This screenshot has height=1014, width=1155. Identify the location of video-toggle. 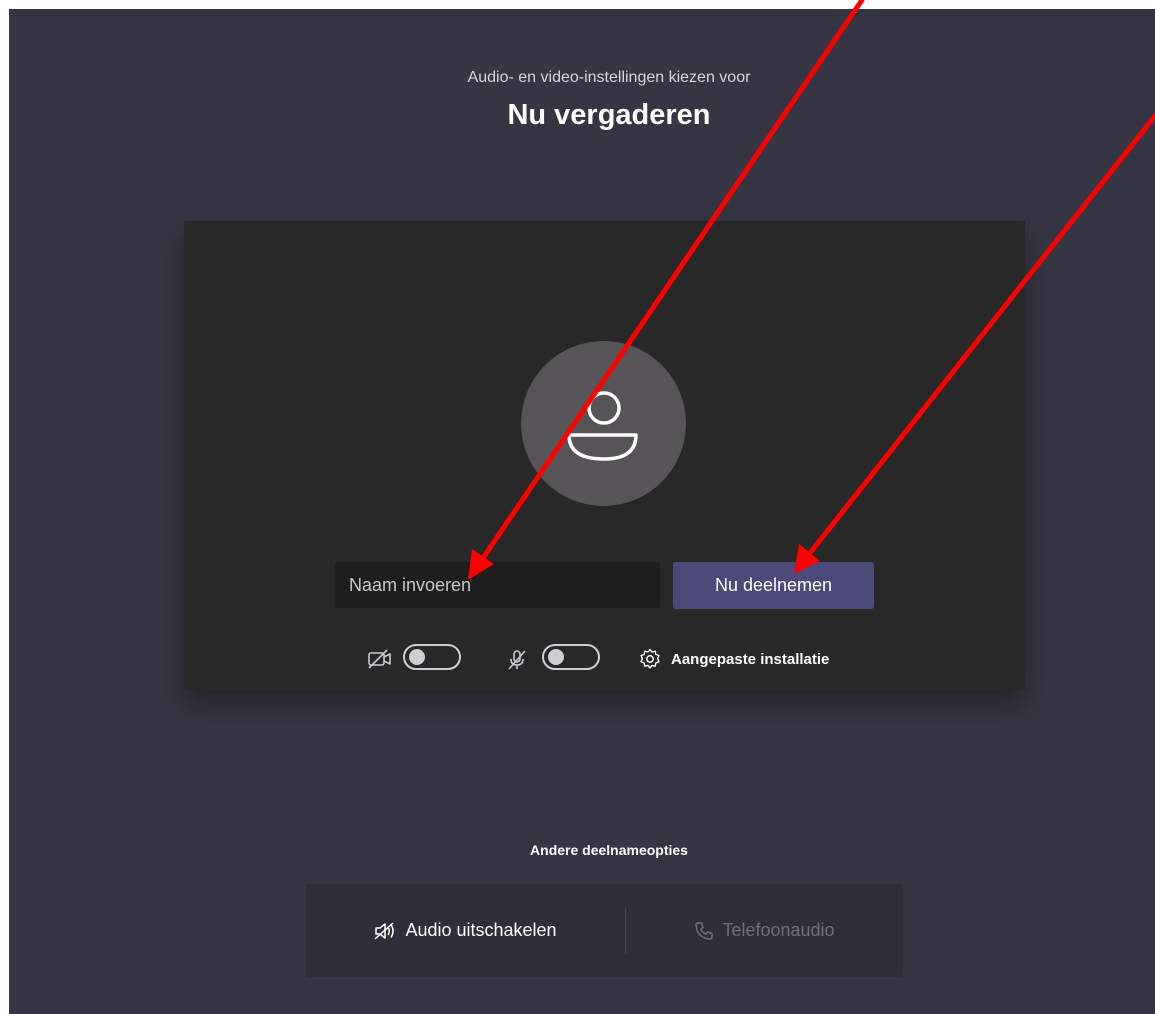
(432, 657).